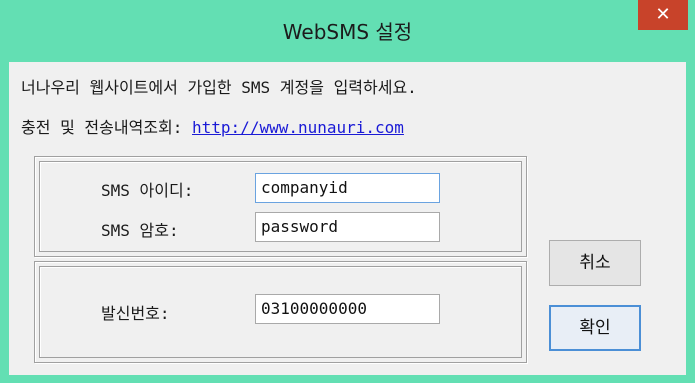 The width and height of the screenshot is (695, 383). Describe the element at coordinates (140, 230) in the screenshot. I see `sms-password-label: SMS 암호:` at that location.